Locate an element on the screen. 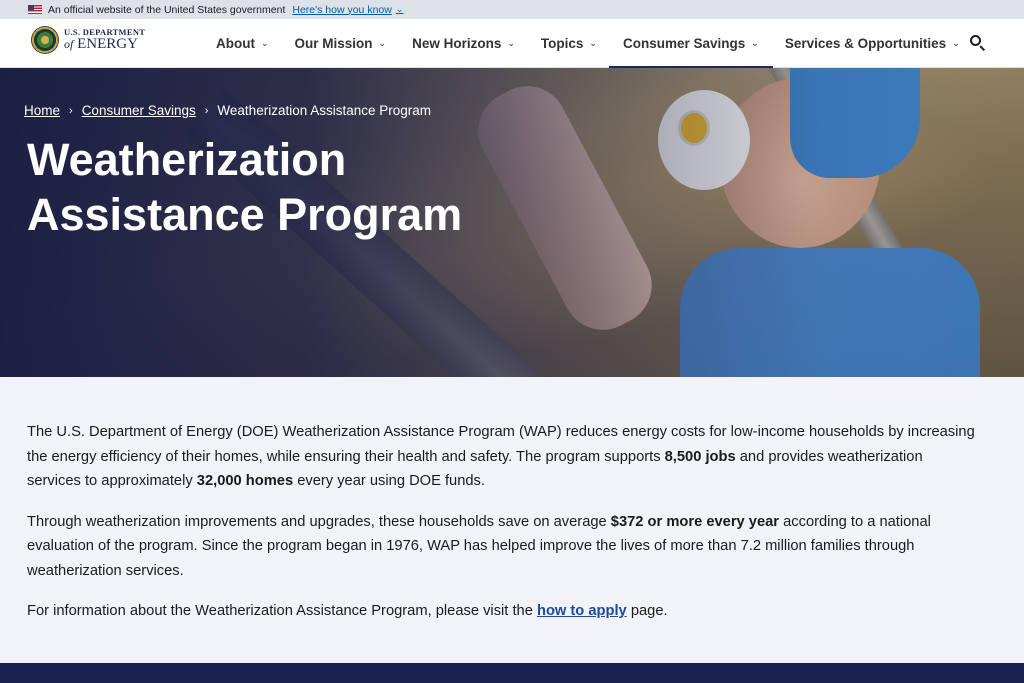 This screenshot has height=683, width=1024. heres-how-you-know-label: Here's how you know is located at coordinates (342, 9).